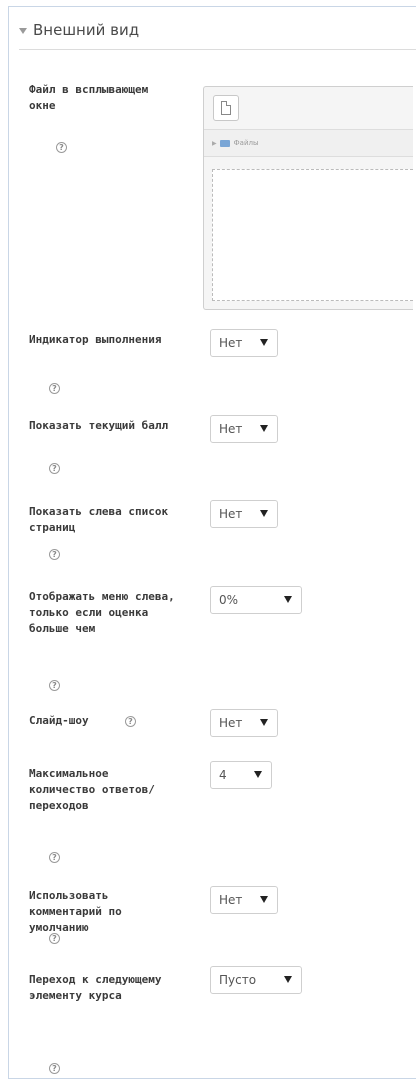 Image resolution: width=419 pixels, height=1085 pixels. I want to click on add-file-button, so click(226, 108).